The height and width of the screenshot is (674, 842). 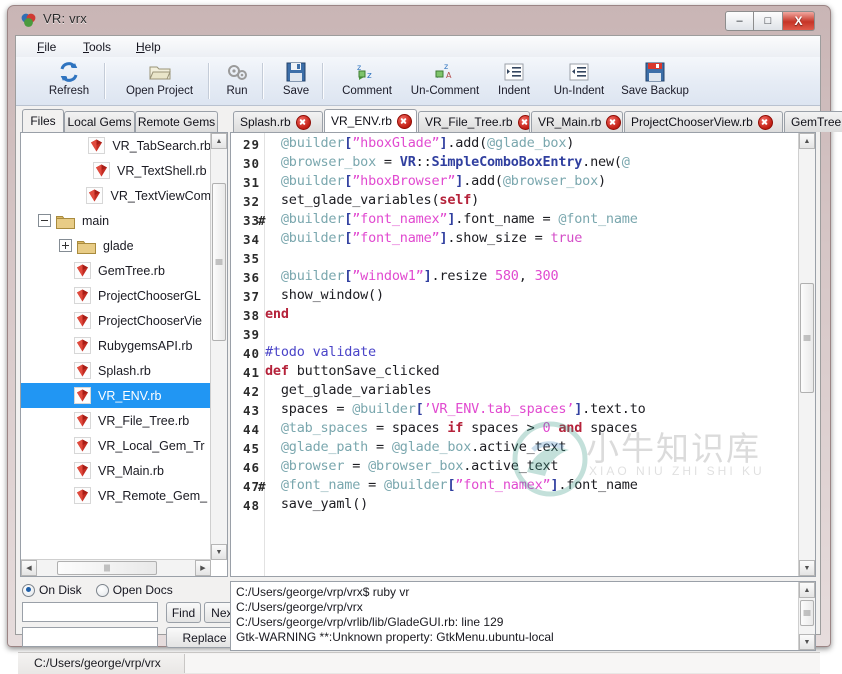 What do you see at coordinates (799, 21) in the screenshot?
I see `close-button: X` at bounding box center [799, 21].